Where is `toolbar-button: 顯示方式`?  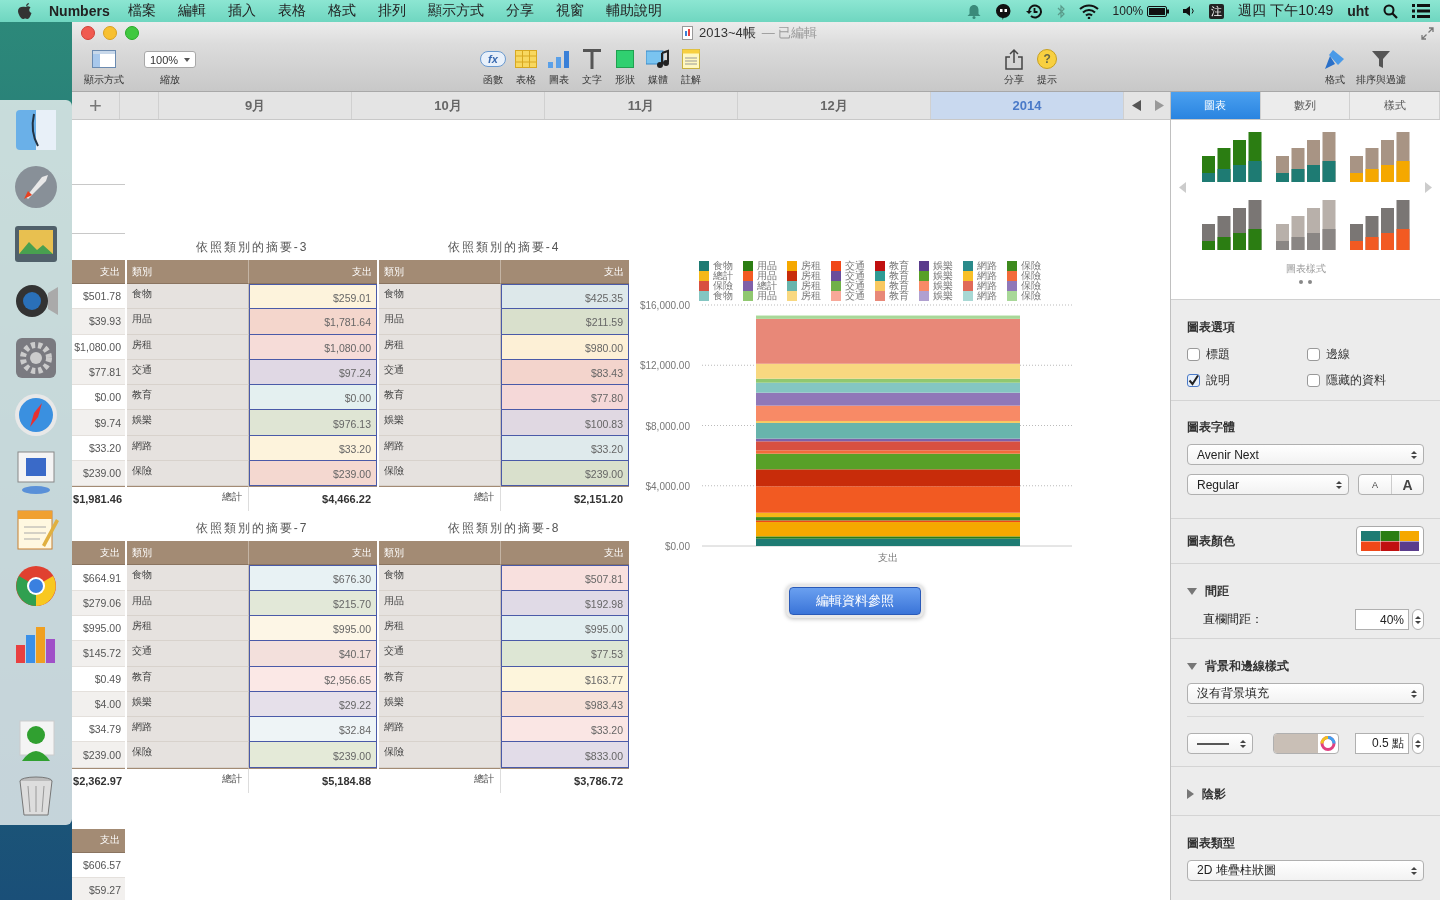 toolbar-button: 顯示方式 is located at coordinates (104, 67).